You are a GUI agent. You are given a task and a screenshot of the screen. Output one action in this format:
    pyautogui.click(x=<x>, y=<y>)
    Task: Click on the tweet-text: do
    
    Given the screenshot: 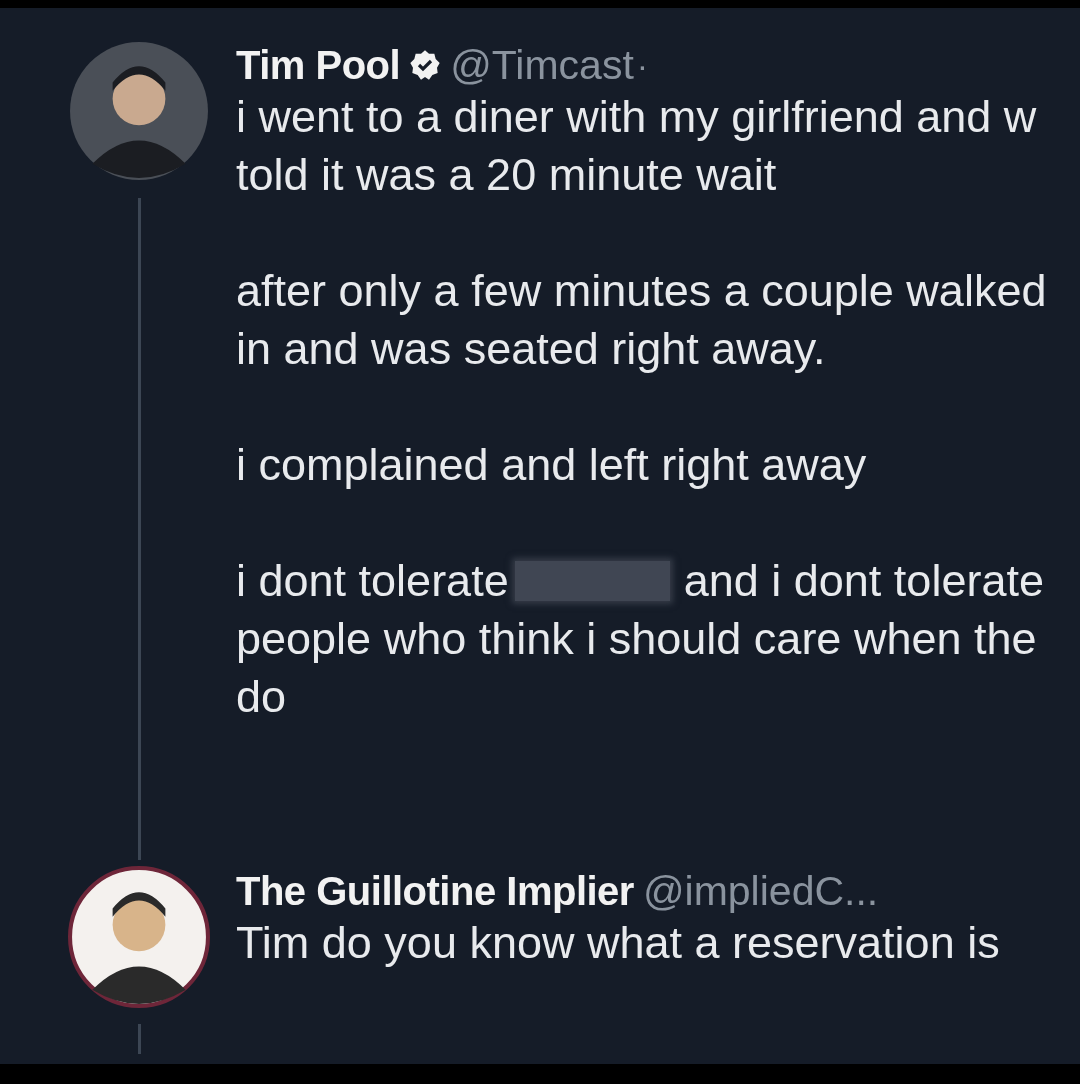 What is the action you would take?
    pyautogui.click(x=261, y=697)
    